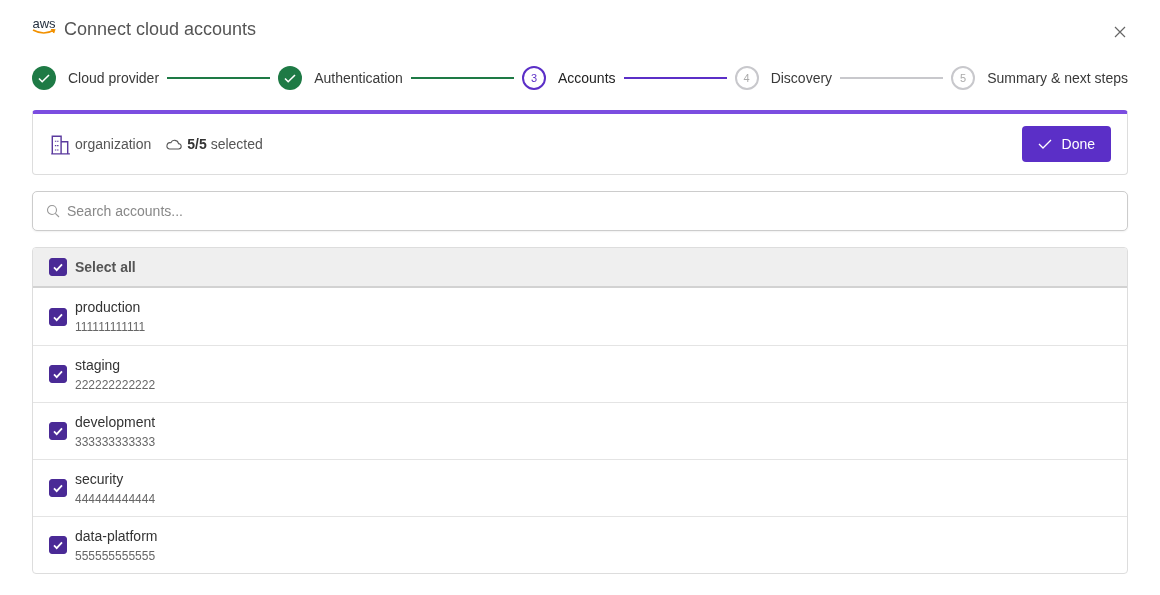 The image size is (1160, 595). Describe the element at coordinates (1066, 144) in the screenshot. I see `done-button: Done` at that location.